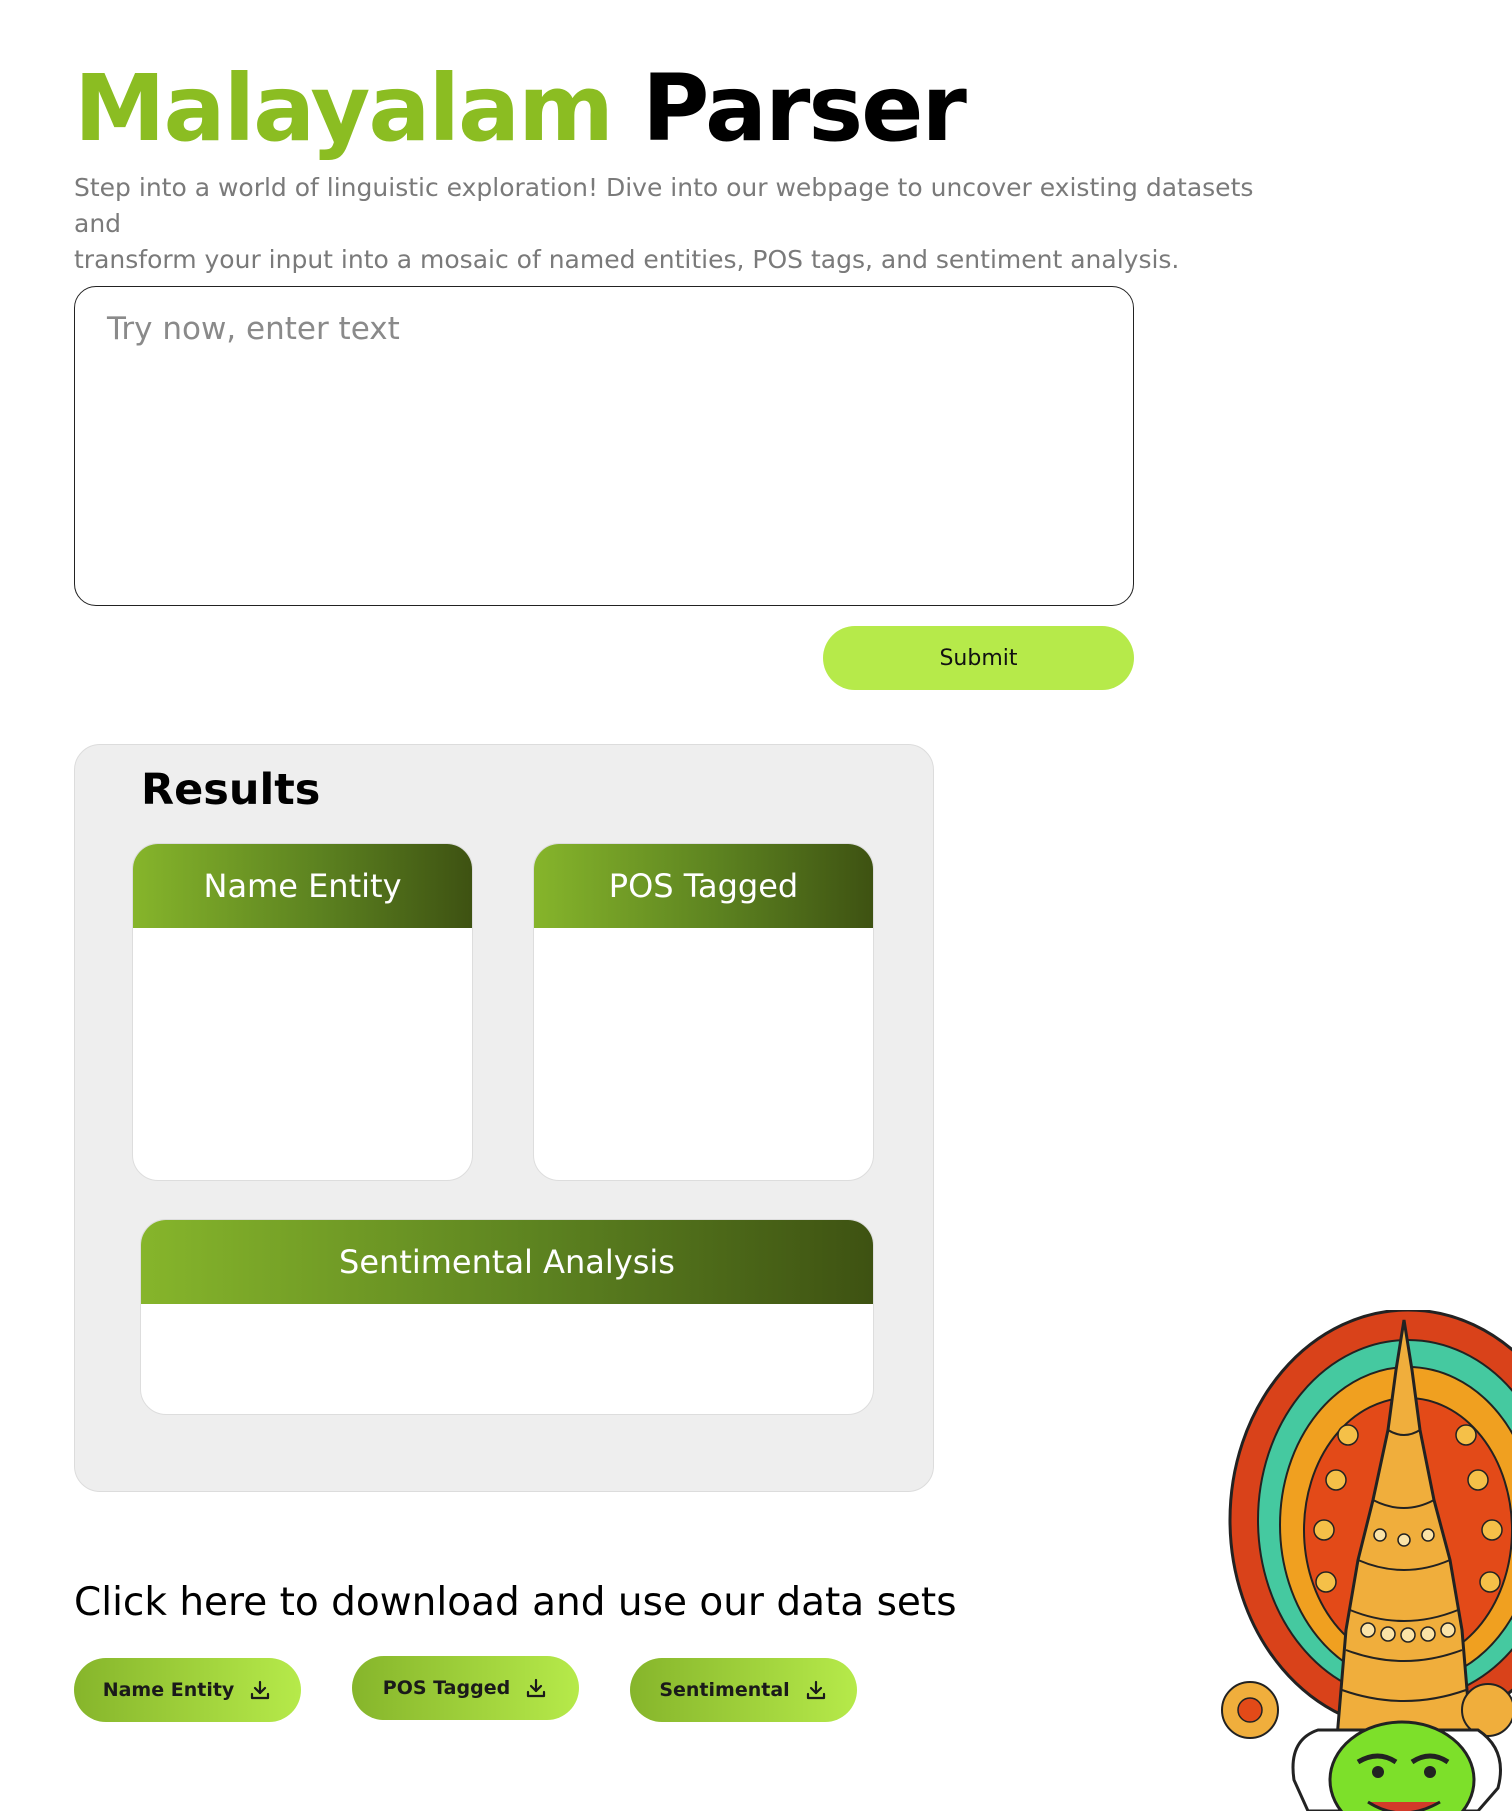 This screenshot has height=1811, width=1512. I want to click on download-pos-tagged-label: POS Tagged, so click(446, 1688).